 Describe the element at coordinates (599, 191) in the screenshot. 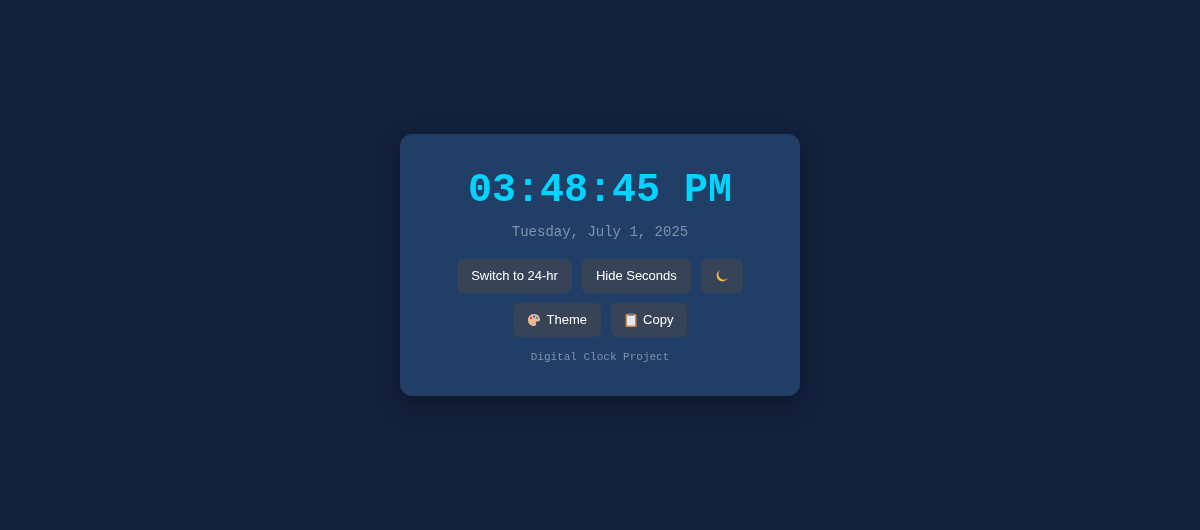

I see `clock-time: 03:48:45 PM` at that location.